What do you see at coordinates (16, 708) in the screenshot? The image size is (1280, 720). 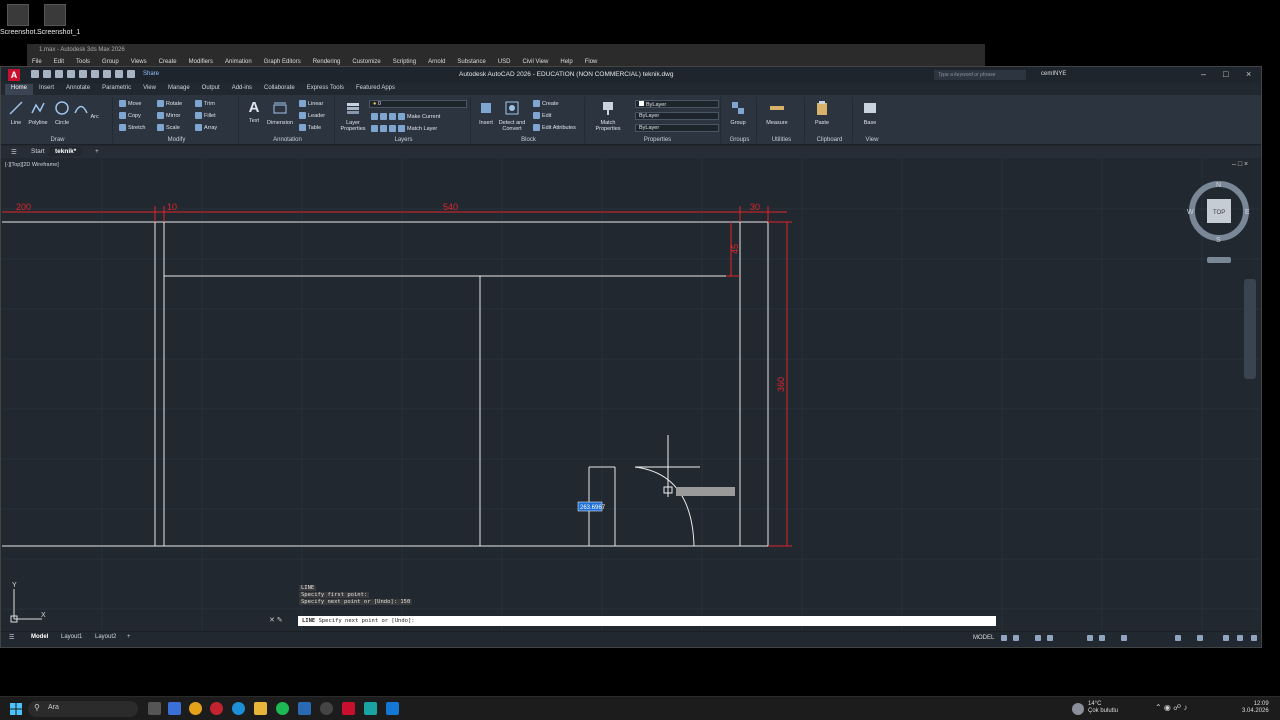 I see `windows-start-icon` at bounding box center [16, 708].